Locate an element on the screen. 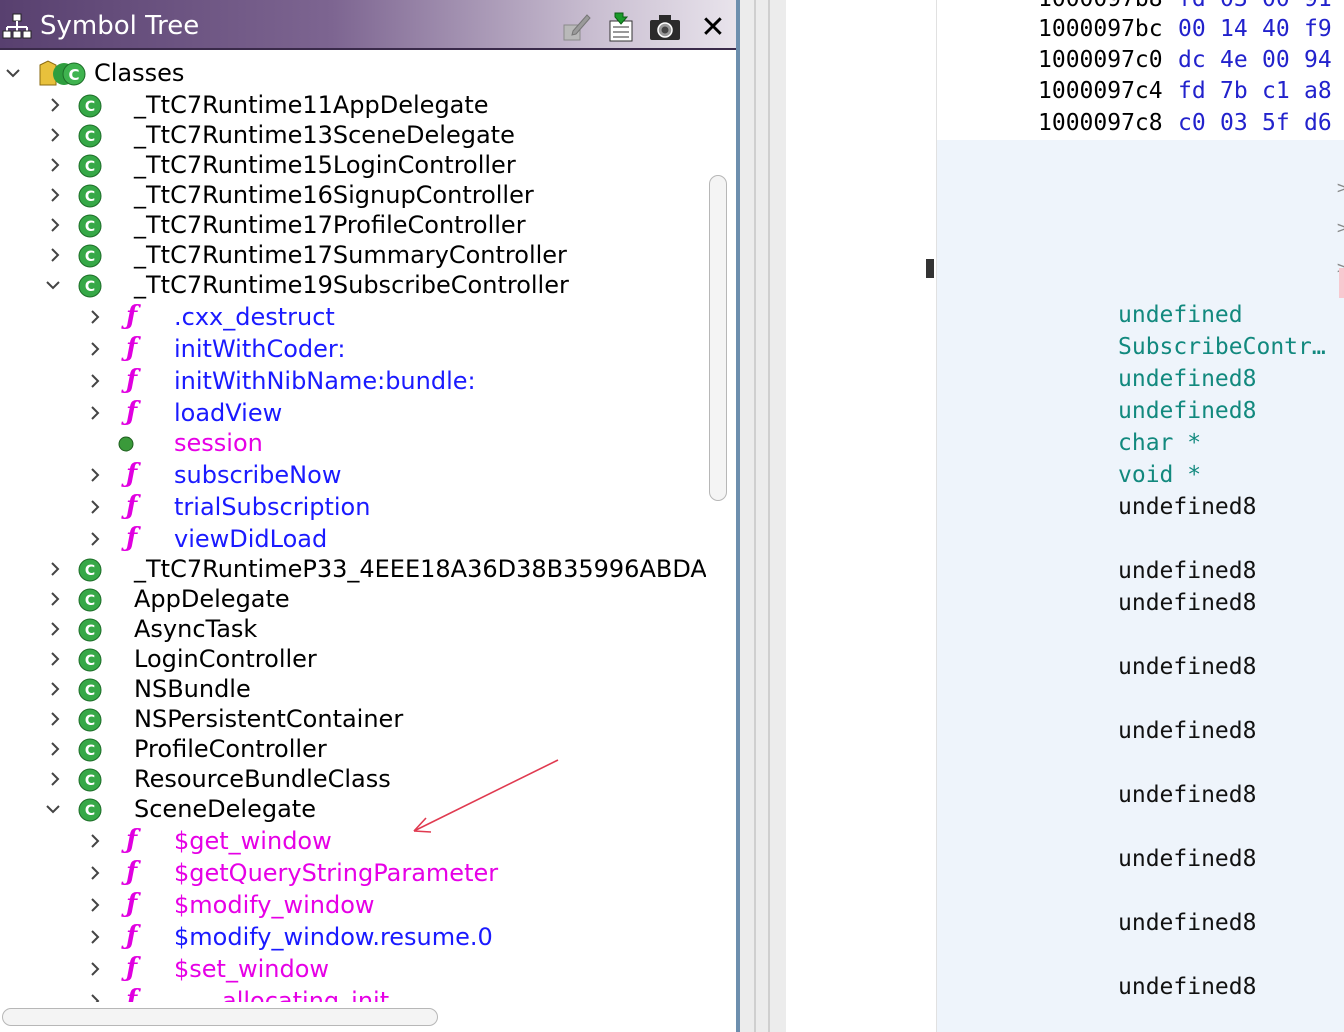  listing-byte: 40 is located at coordinates (1276, 29).